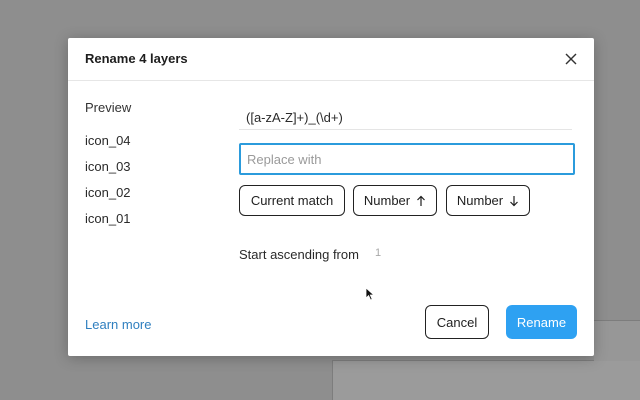 Image resolution: width=640 pixels, height=400 pixels. What do you see at coordinates (405, 117) in the screenshot?
I see `match-pattern-input` at bounding box center [405, 117].